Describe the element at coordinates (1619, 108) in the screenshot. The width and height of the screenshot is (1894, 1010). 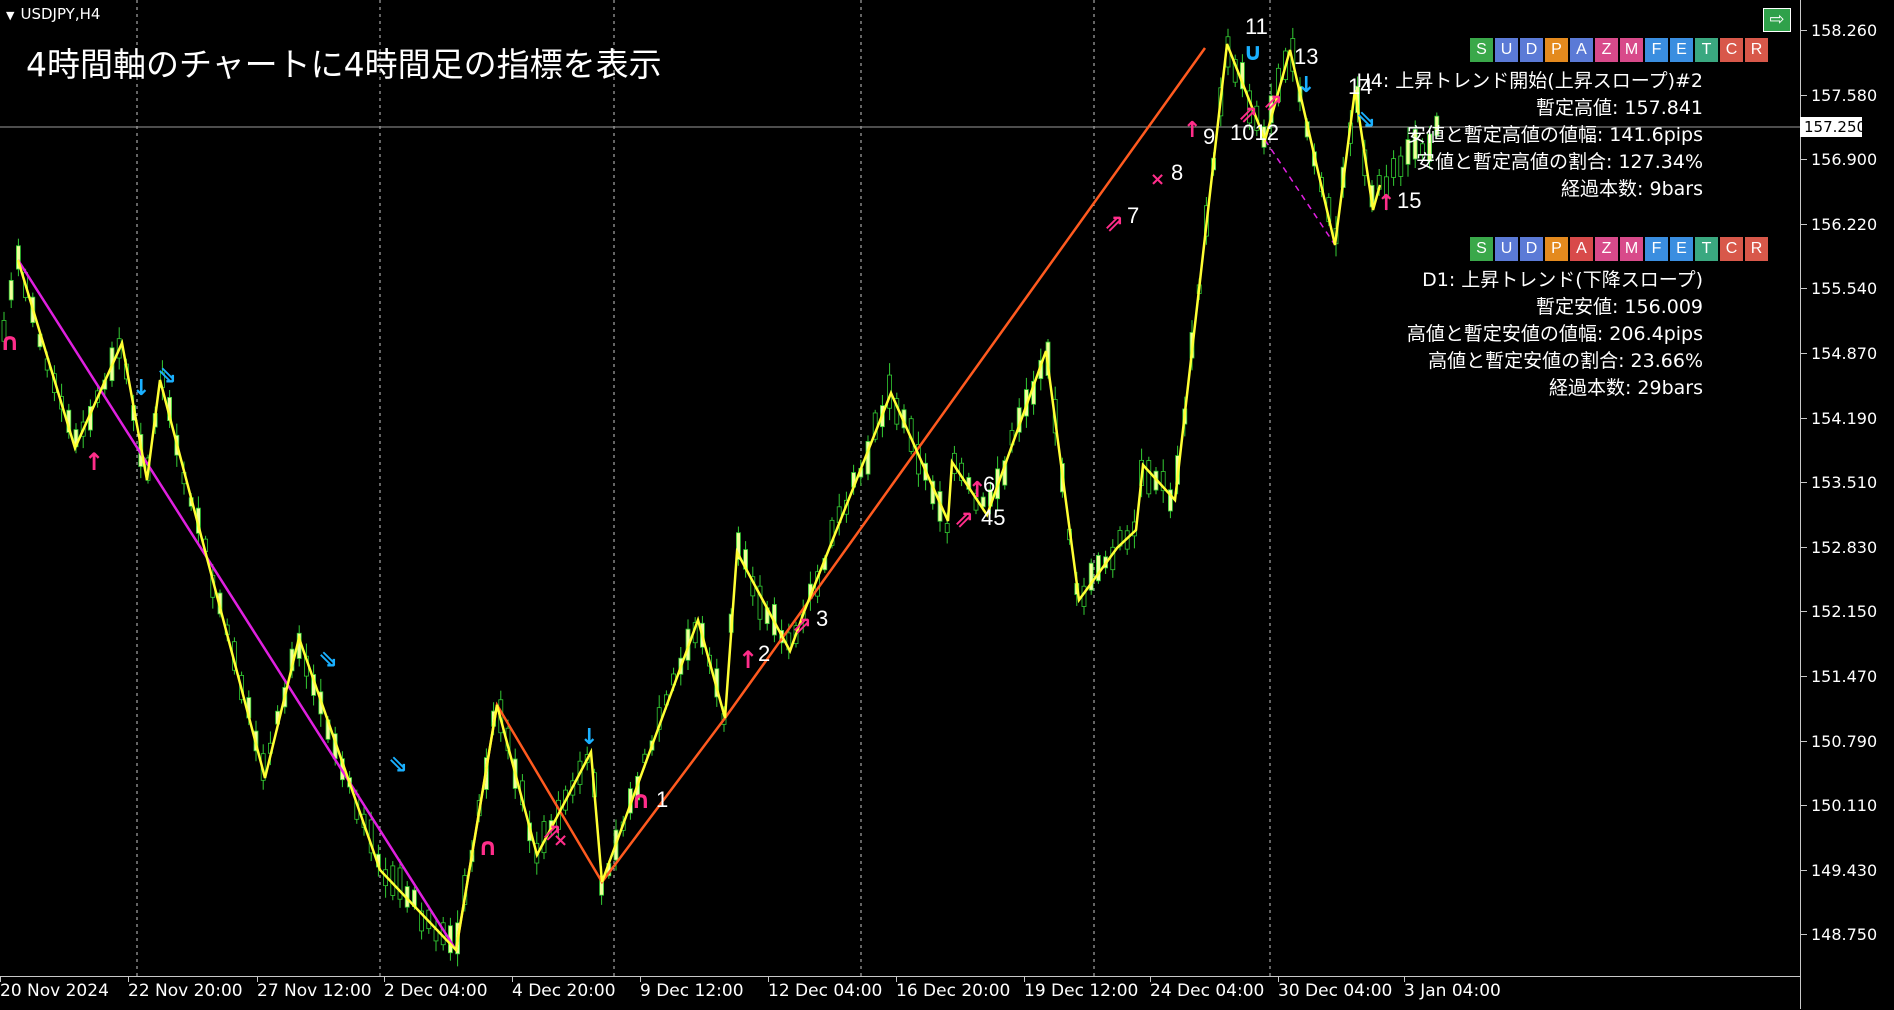
I see `h4-provisional-high: 暫定高値: 157.841` at that location.